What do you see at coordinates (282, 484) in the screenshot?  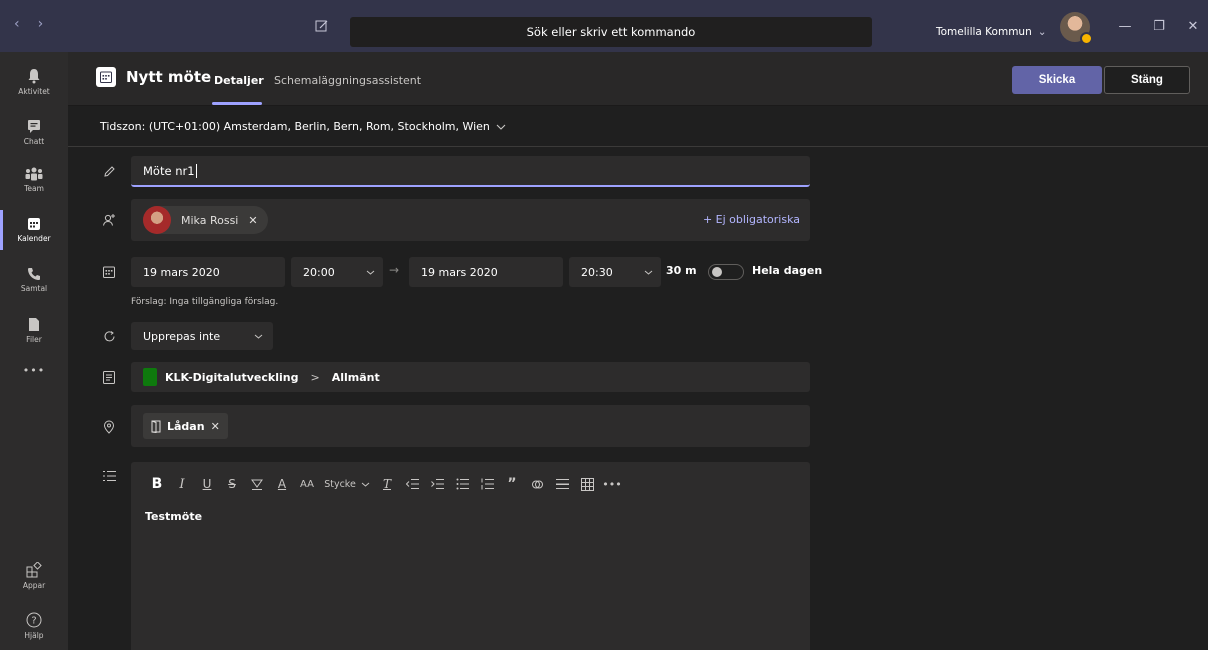 I see `font-color-icon: A` at bounding box center [282, 484].